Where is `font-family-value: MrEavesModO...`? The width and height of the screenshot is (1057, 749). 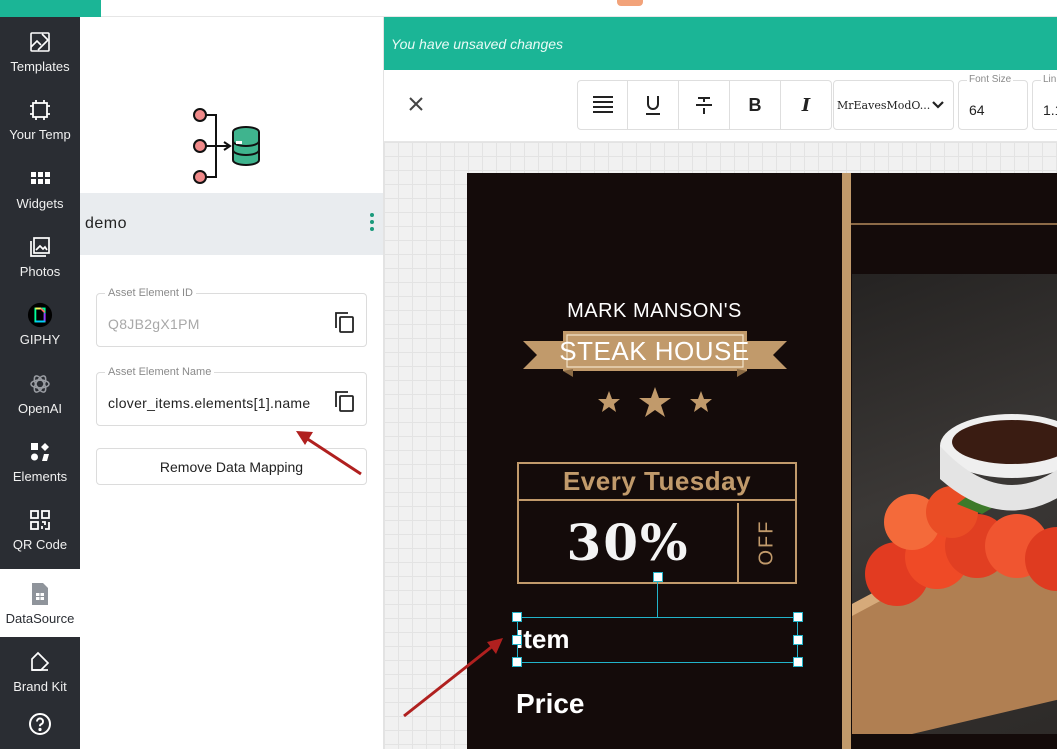 font-family-value: MrEavesModO... is located at coordinates (884, 105).